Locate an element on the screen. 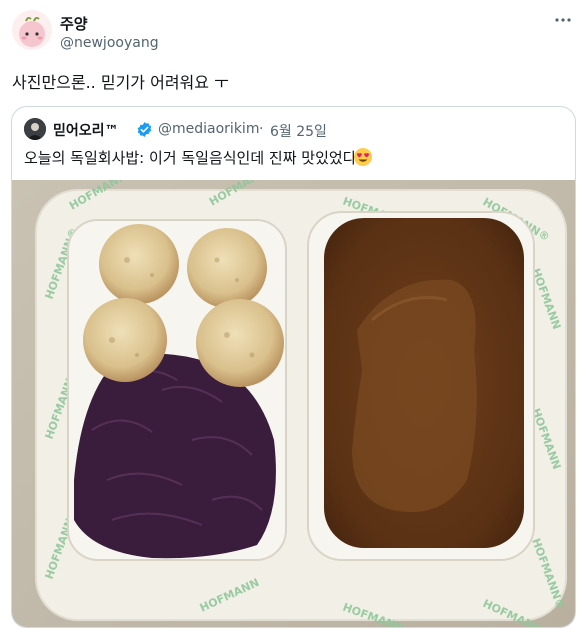  avatar is located at coordinates (32, 30).